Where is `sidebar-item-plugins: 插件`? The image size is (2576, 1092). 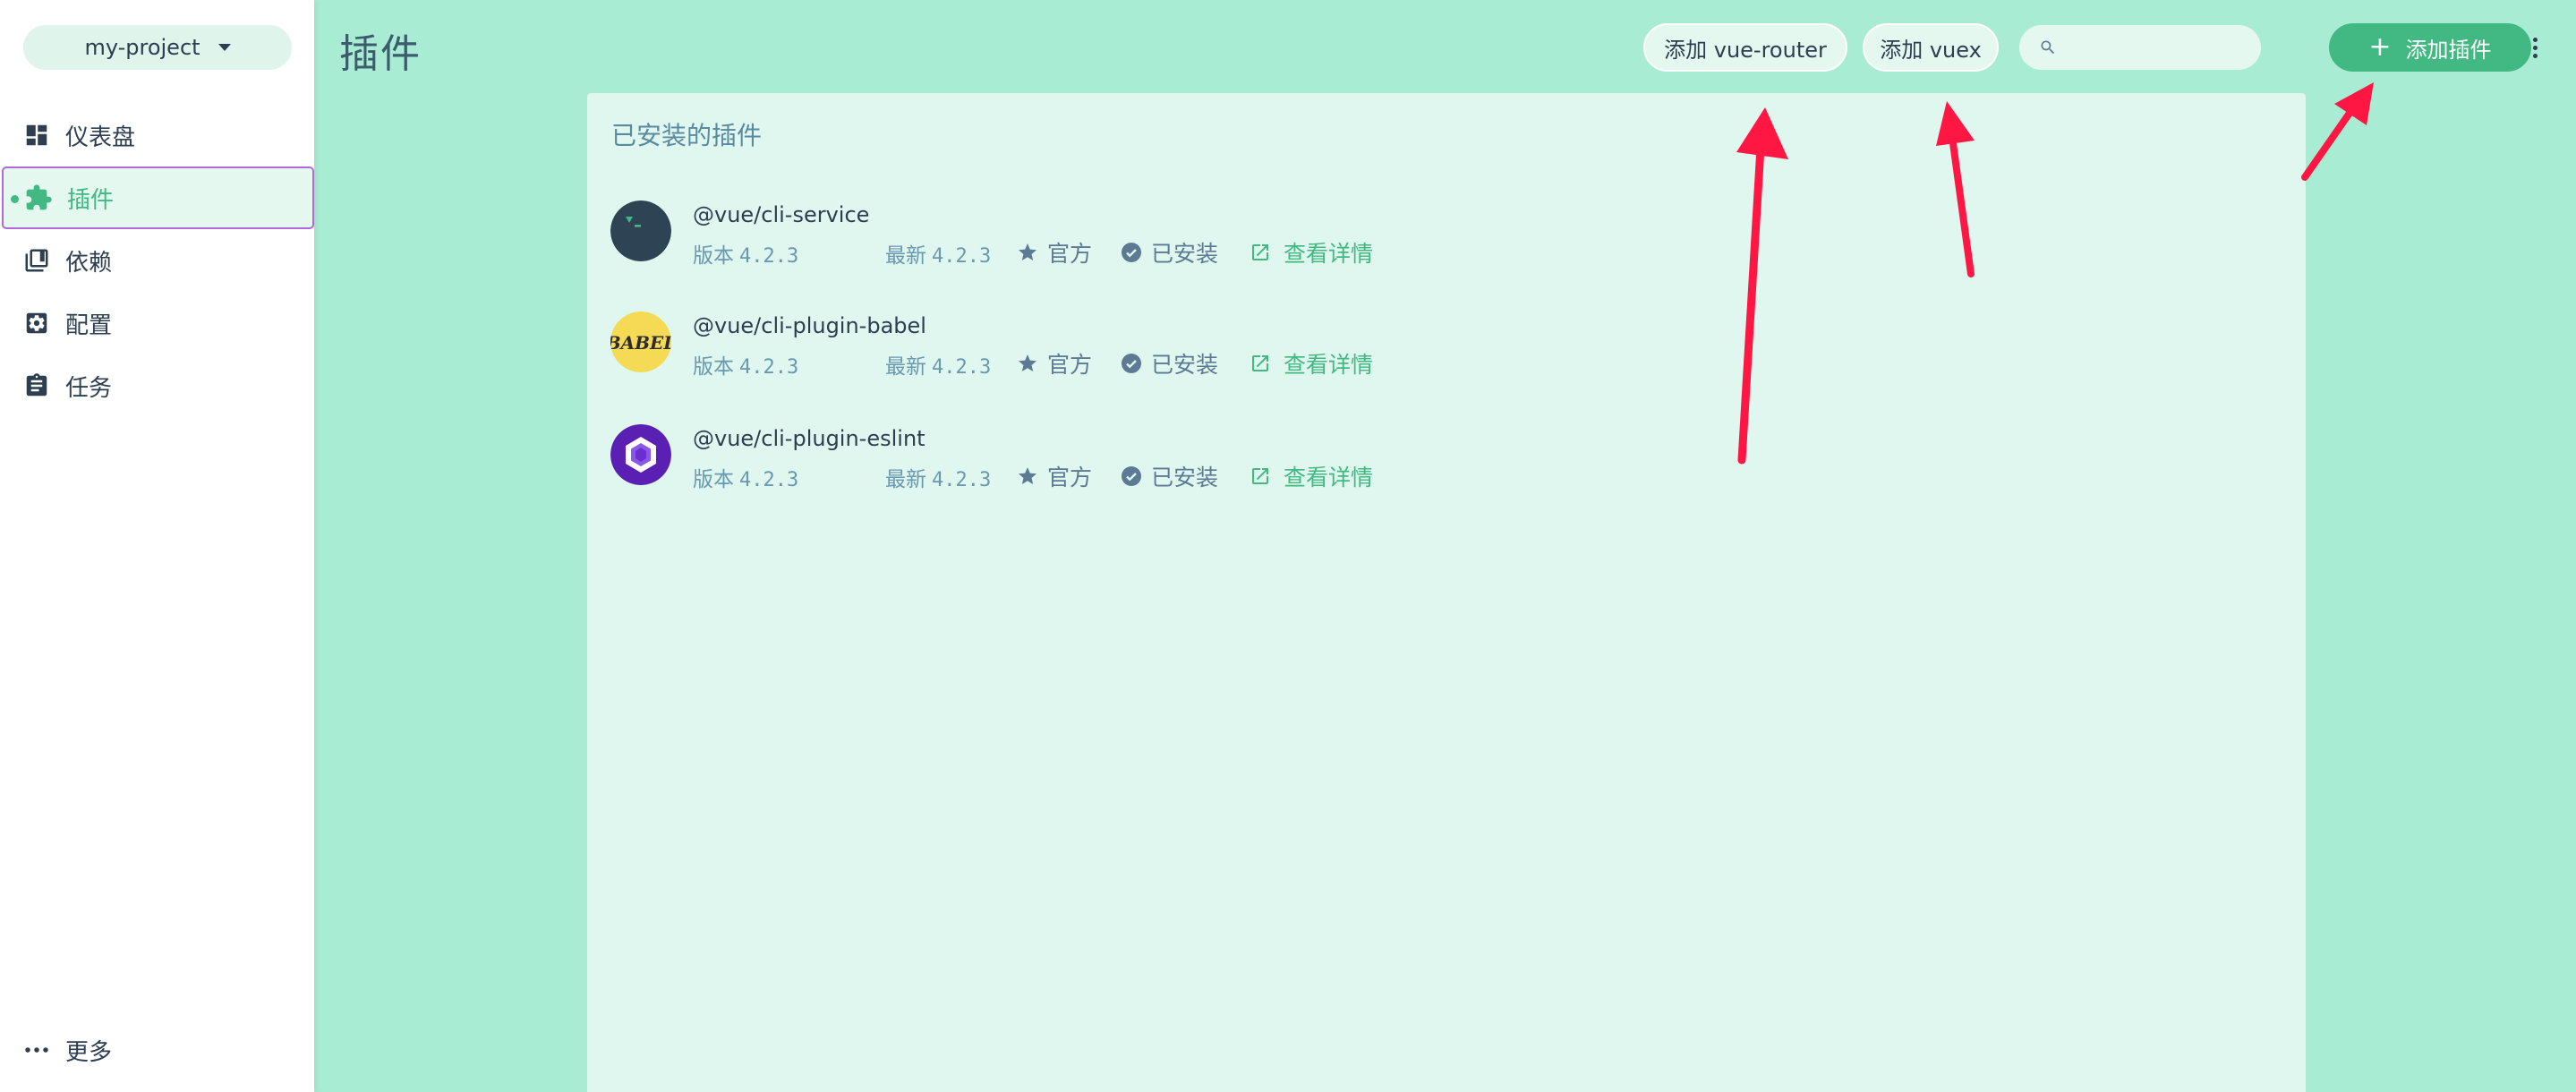 sidebar-item-plugins: 插件 is located at coordinates (158, 197).